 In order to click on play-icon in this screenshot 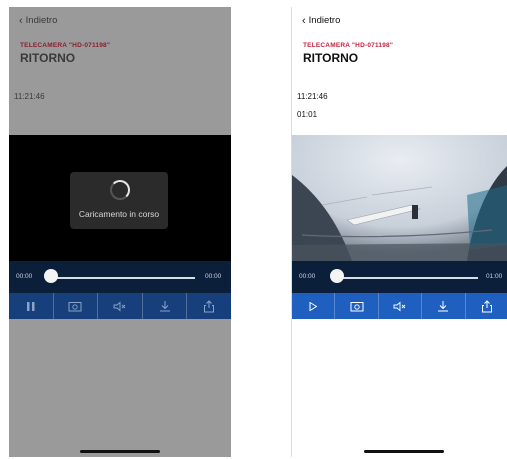, I will do `click(313, 306)`.